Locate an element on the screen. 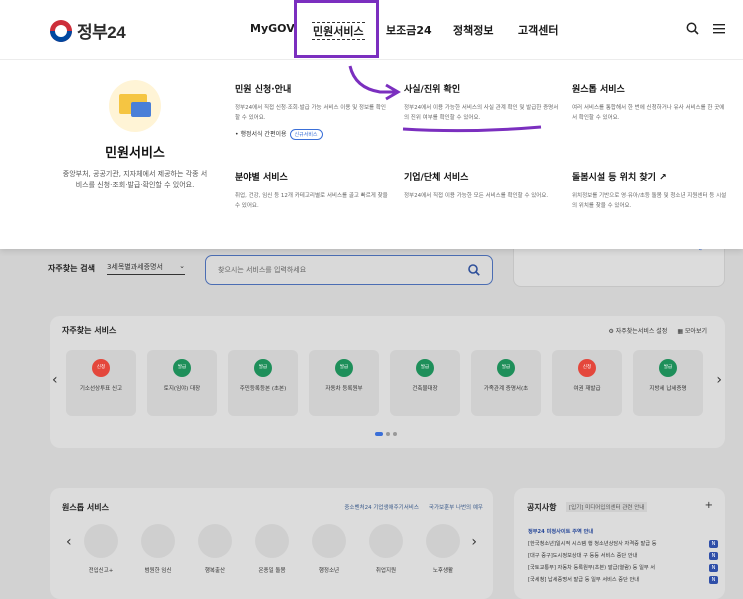 The height and width of the screenshot is (599, 743). plus-icon: + is located at coordinates (709, 505).